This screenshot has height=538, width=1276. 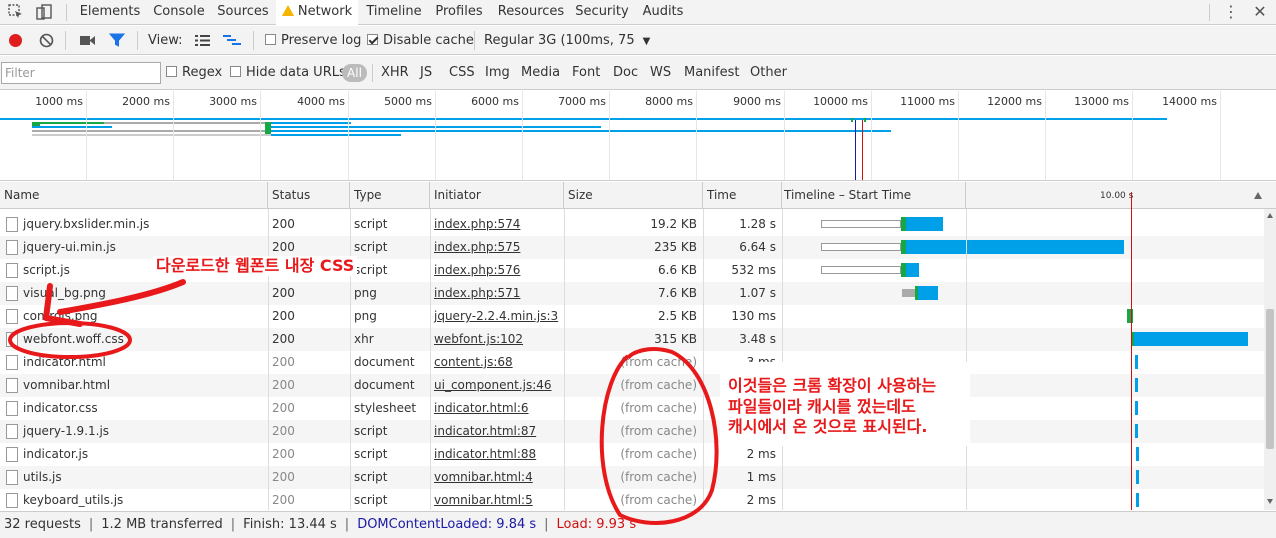 I want to click on cell-initiator: vomnibar.html:4, so click(x=497, y=477).